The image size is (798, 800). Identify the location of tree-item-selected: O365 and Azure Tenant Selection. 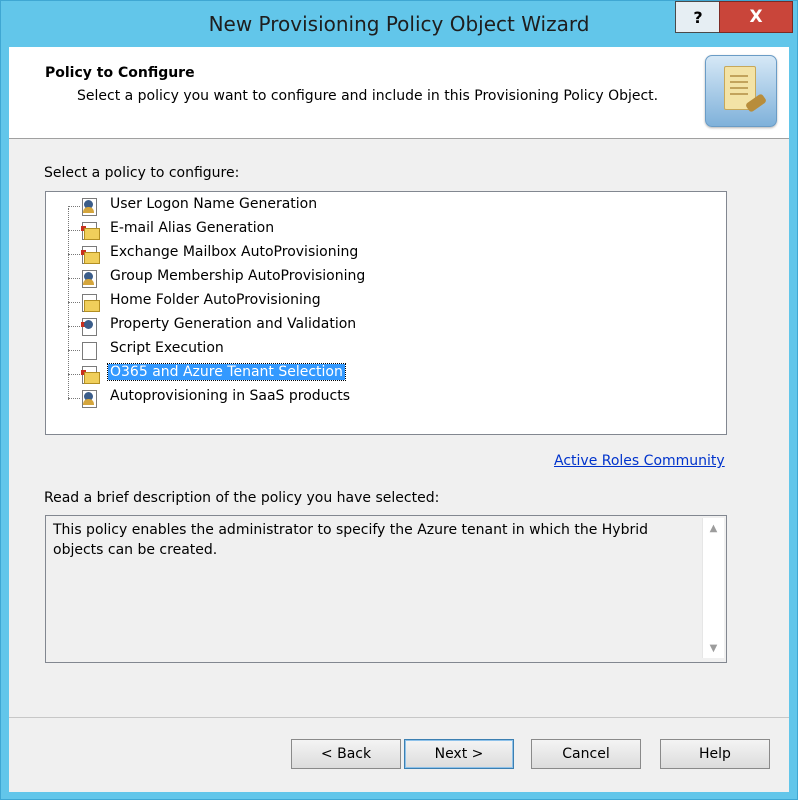
(346, 374).